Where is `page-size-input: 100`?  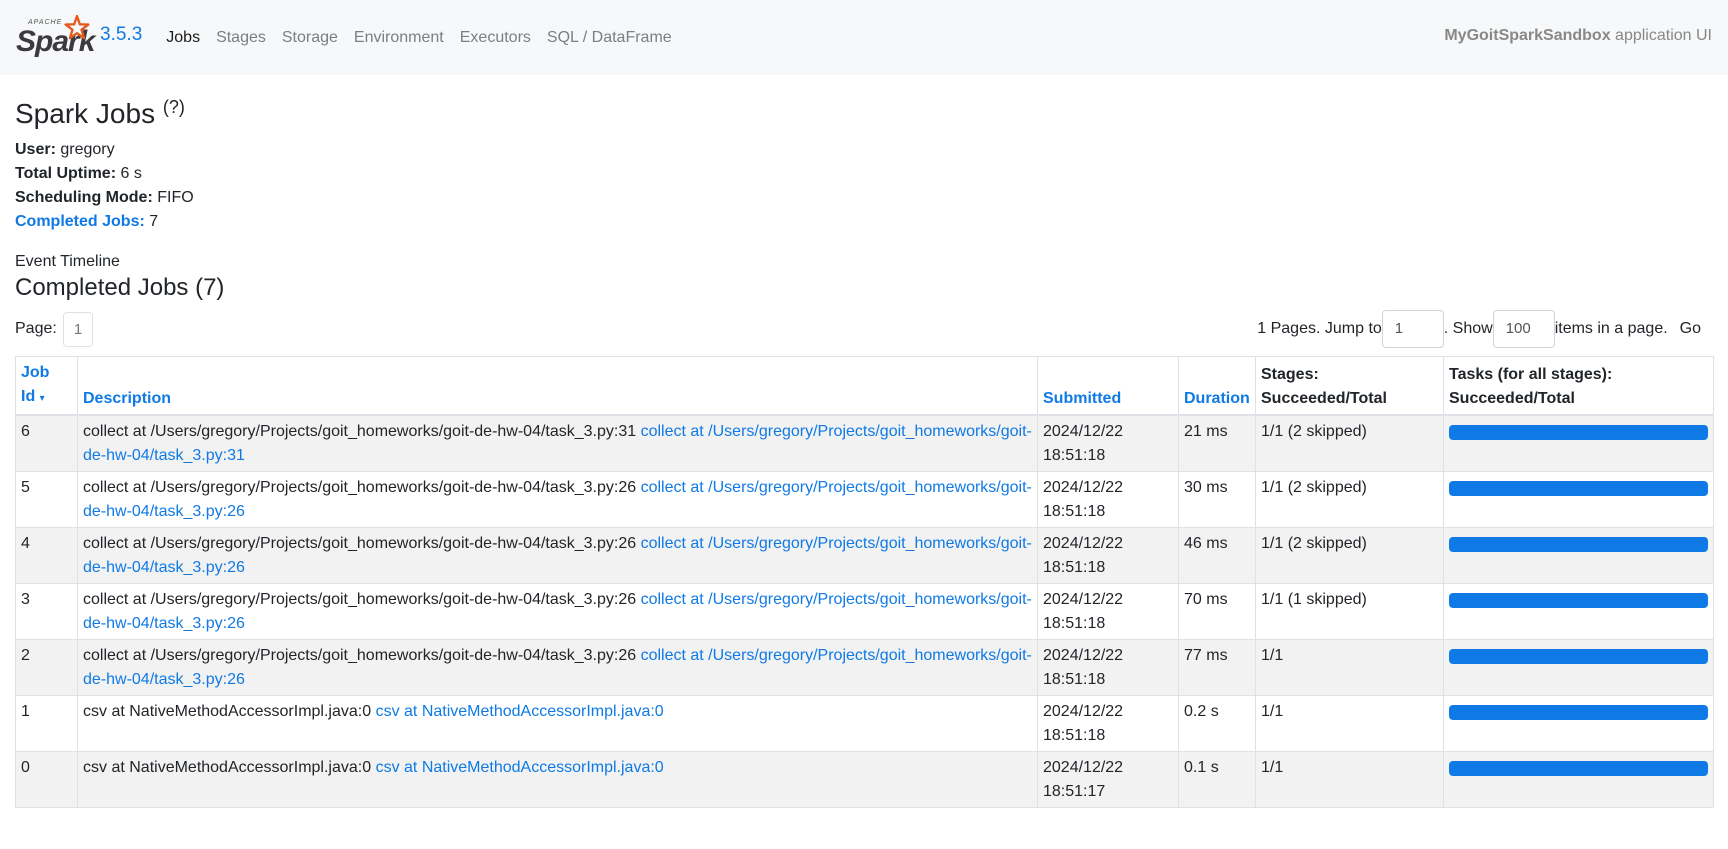 page-size-input: 100 is located at coordinates (1523, 329).